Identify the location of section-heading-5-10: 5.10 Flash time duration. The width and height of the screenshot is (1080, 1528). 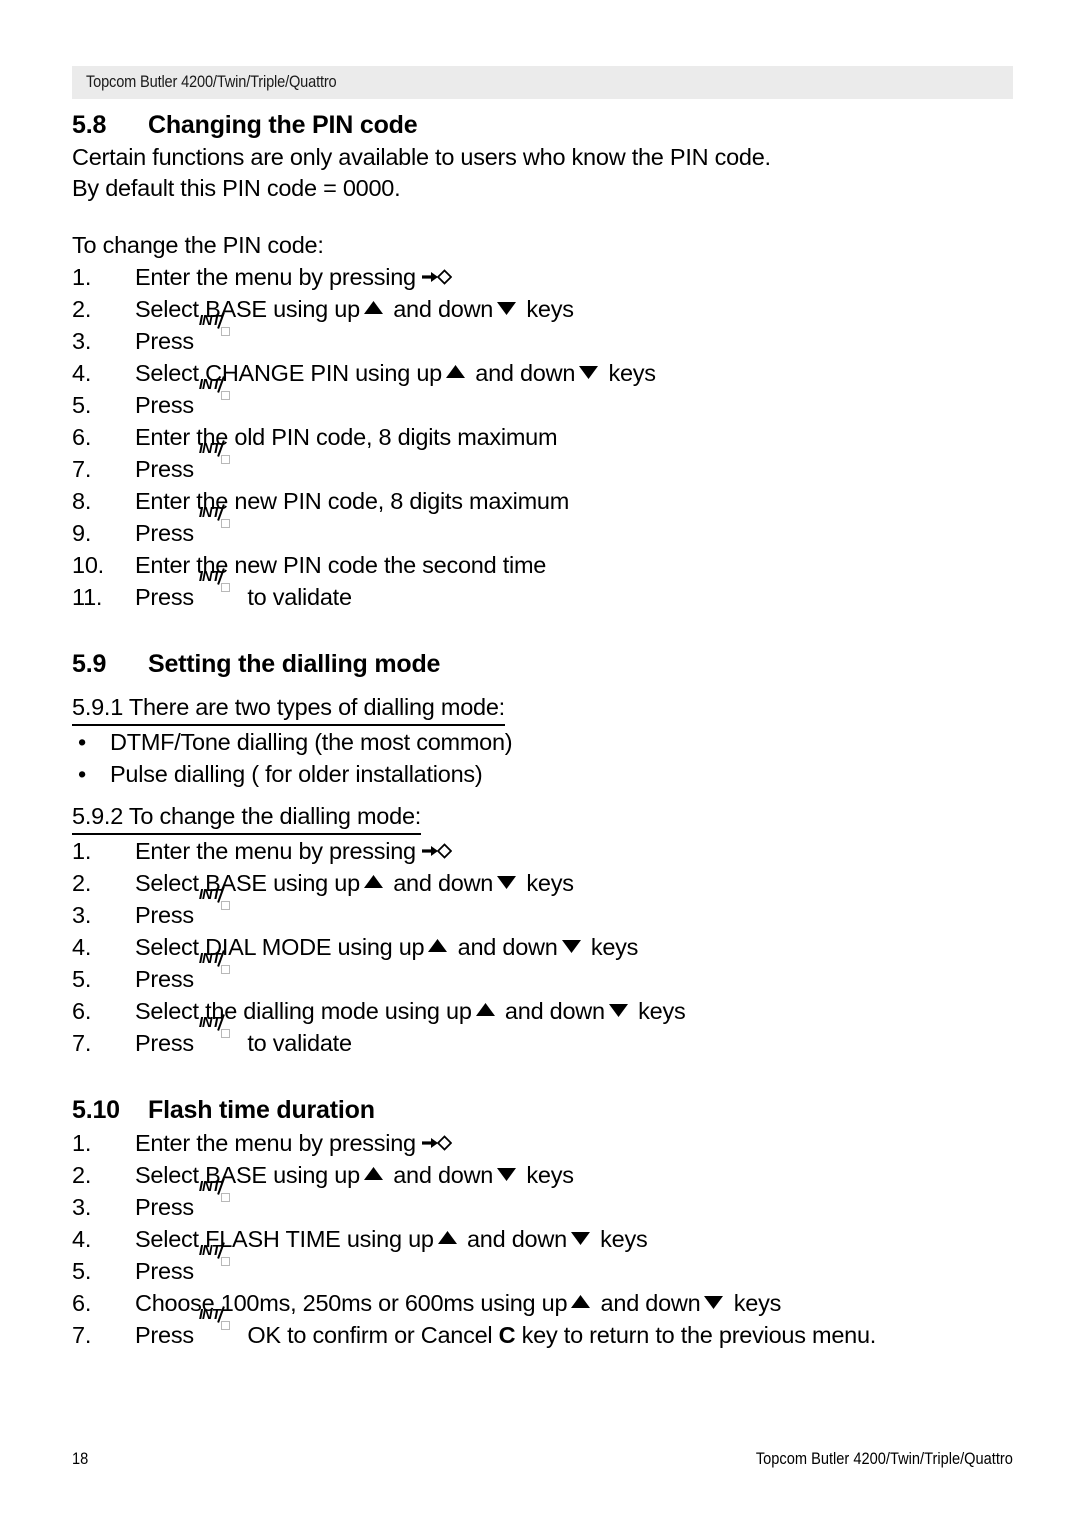
(542, 1110).